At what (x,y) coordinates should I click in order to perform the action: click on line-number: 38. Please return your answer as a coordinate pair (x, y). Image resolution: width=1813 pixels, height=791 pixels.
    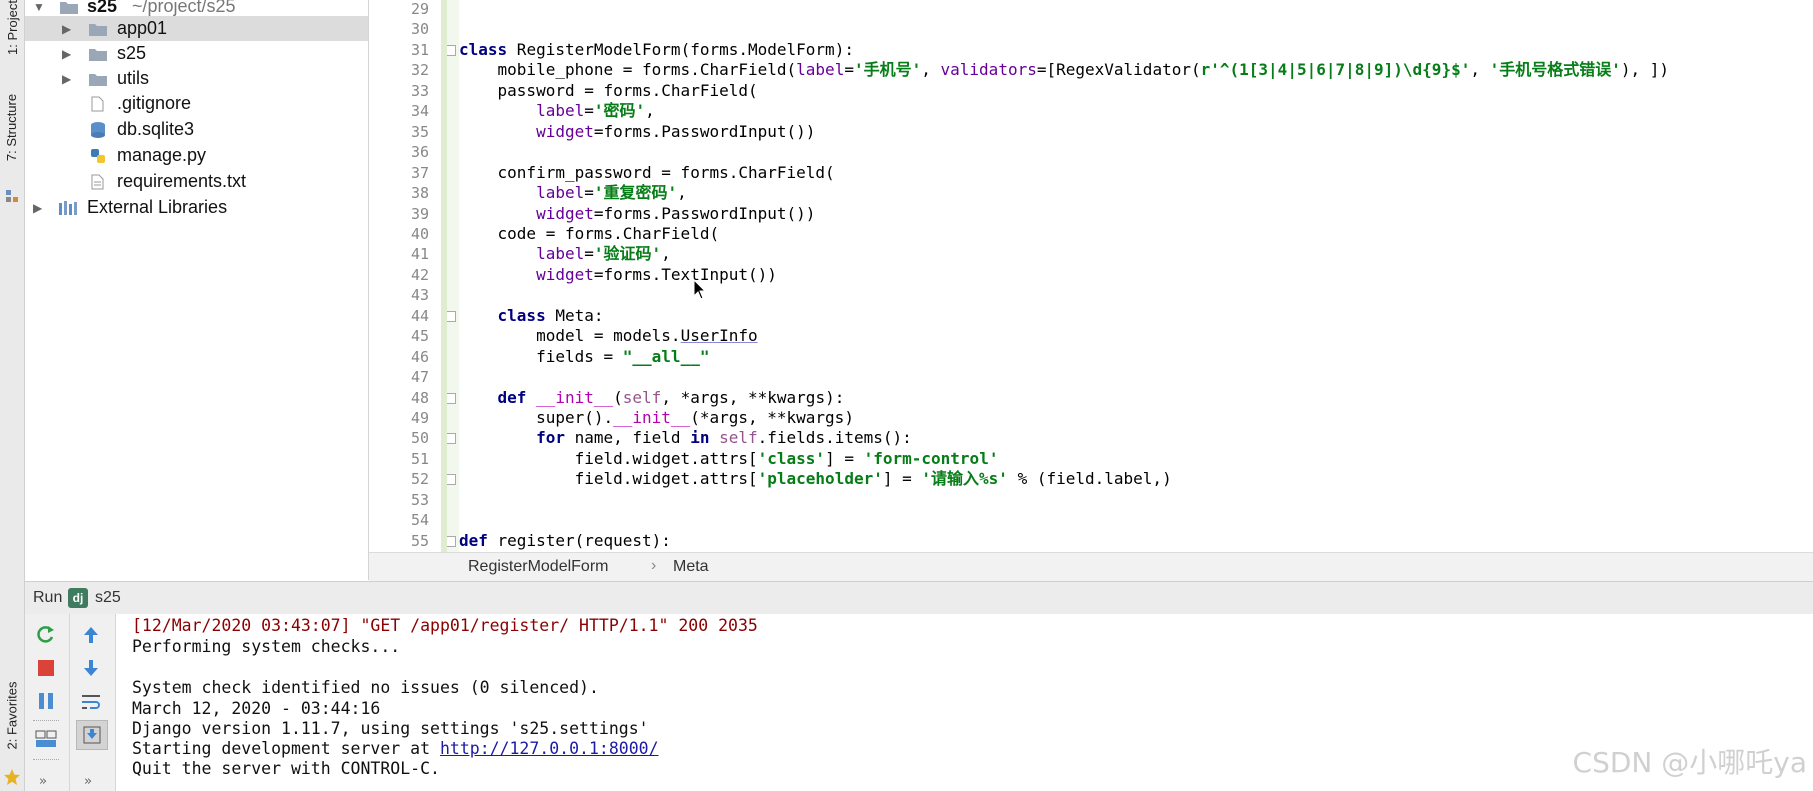
    Looking at the image, I should click on (419, 193).